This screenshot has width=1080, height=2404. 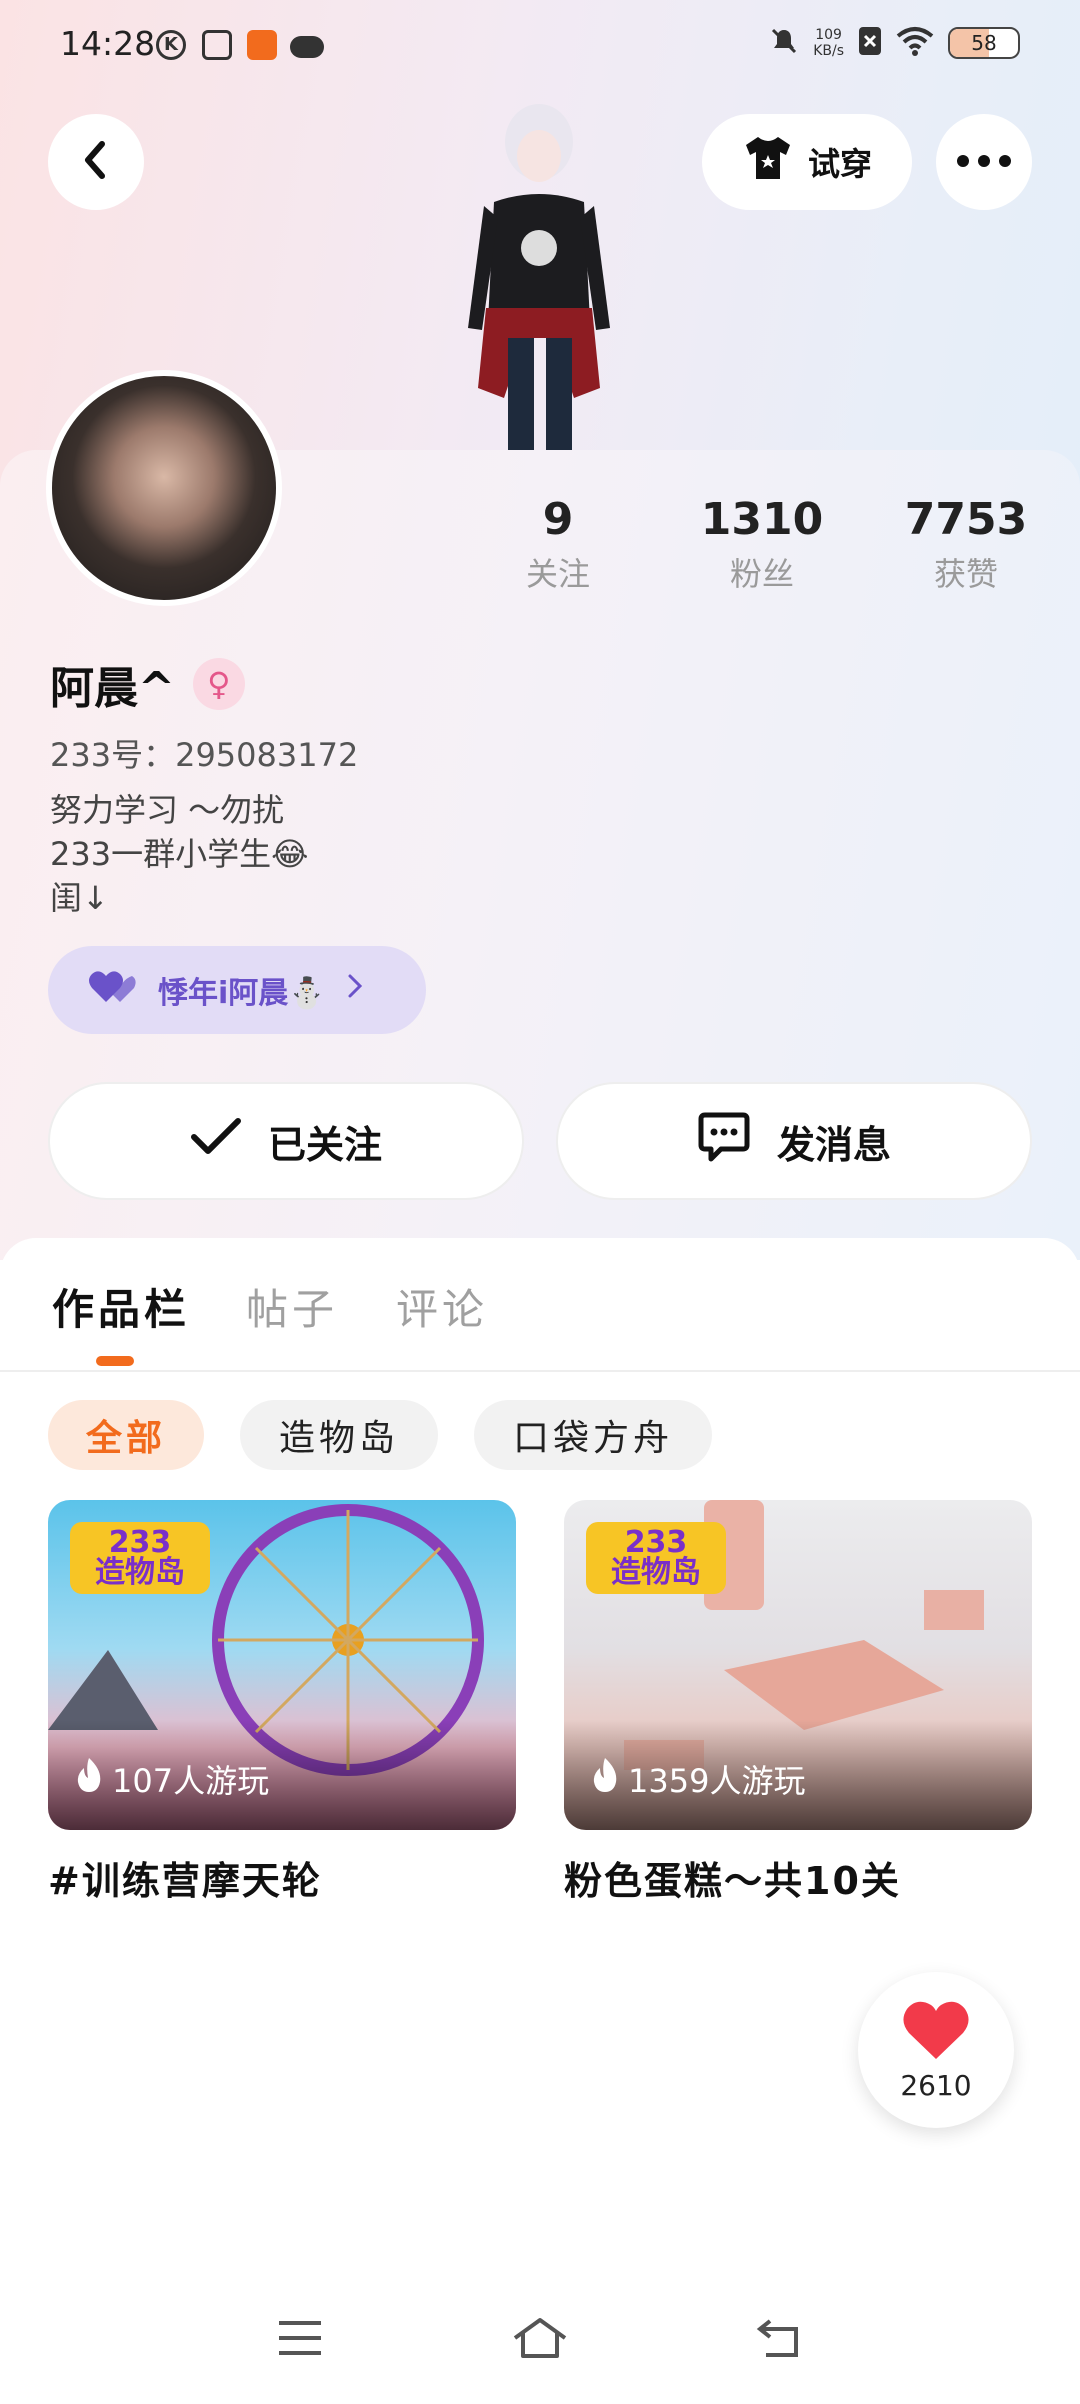 I want to click on stat-followers-label: 粉丝, so click(x=761, y=574).